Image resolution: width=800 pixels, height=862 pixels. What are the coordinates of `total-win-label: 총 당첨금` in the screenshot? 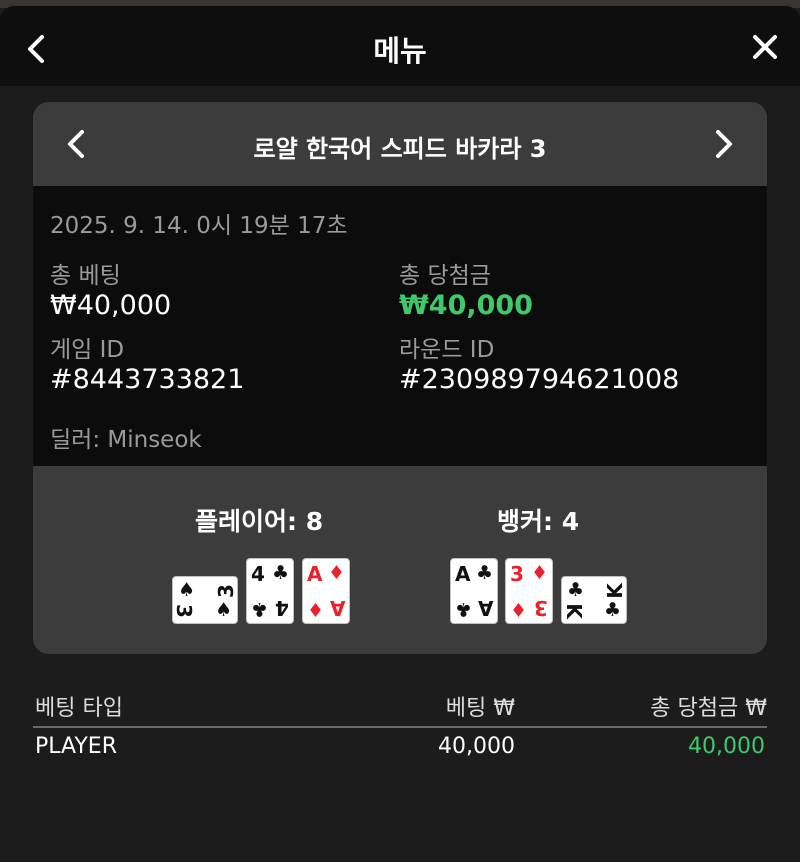 It's located at (445, 276).